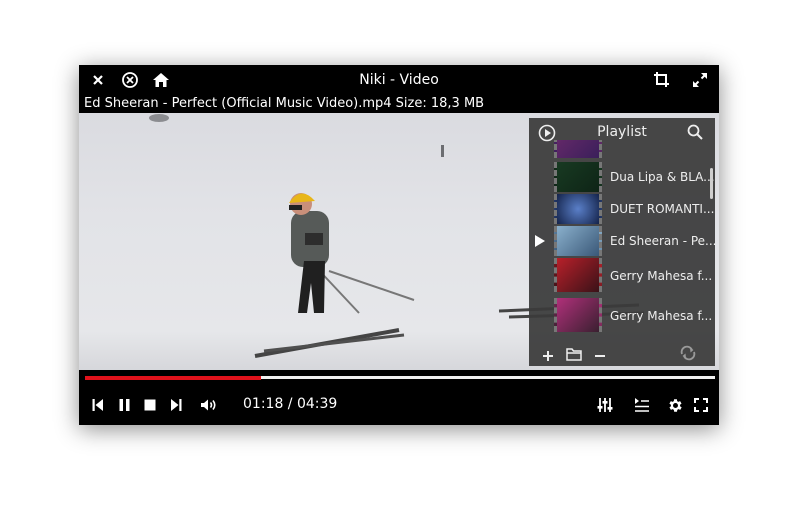 The image size is (798, 518). Describe the element at coordinates (263, 404) in the screenshot. I see `current-time: 01:18` at that location.